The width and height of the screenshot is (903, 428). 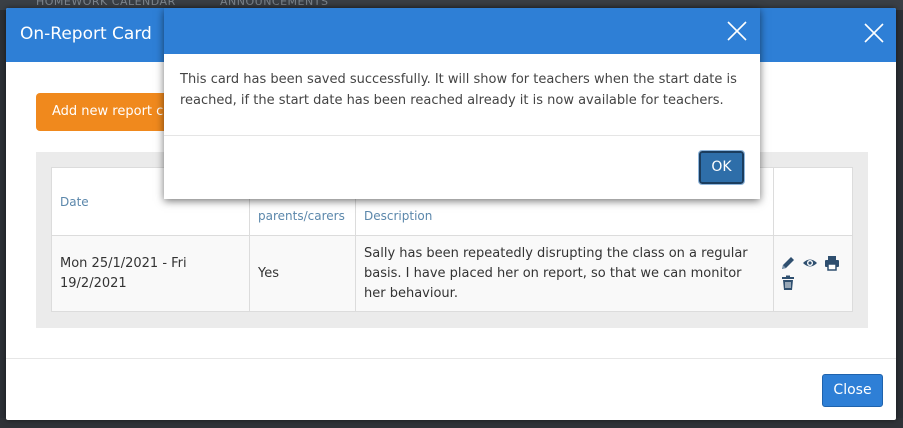 What do you see at coordinates (832, 263) in the screenshot?
I see `print-icon` at bounding box center [832, 263].